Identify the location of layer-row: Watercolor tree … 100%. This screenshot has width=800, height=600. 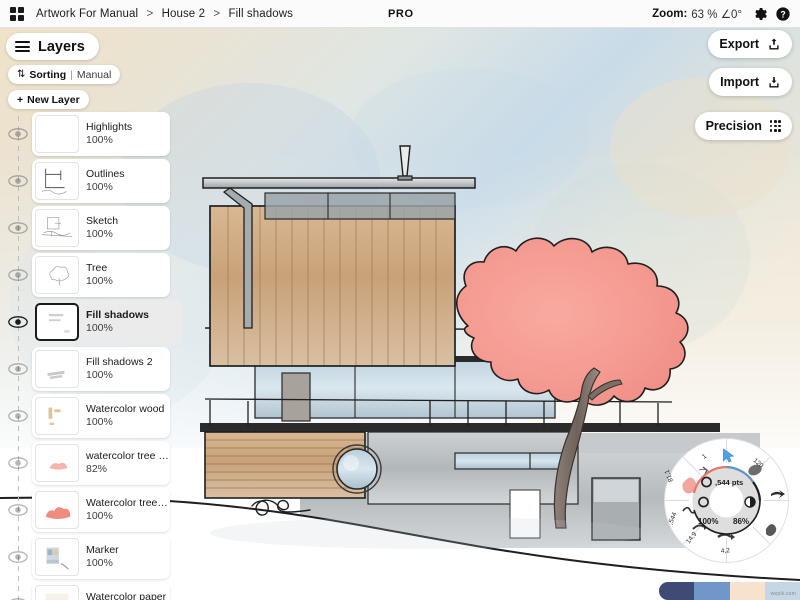
(92, 509).